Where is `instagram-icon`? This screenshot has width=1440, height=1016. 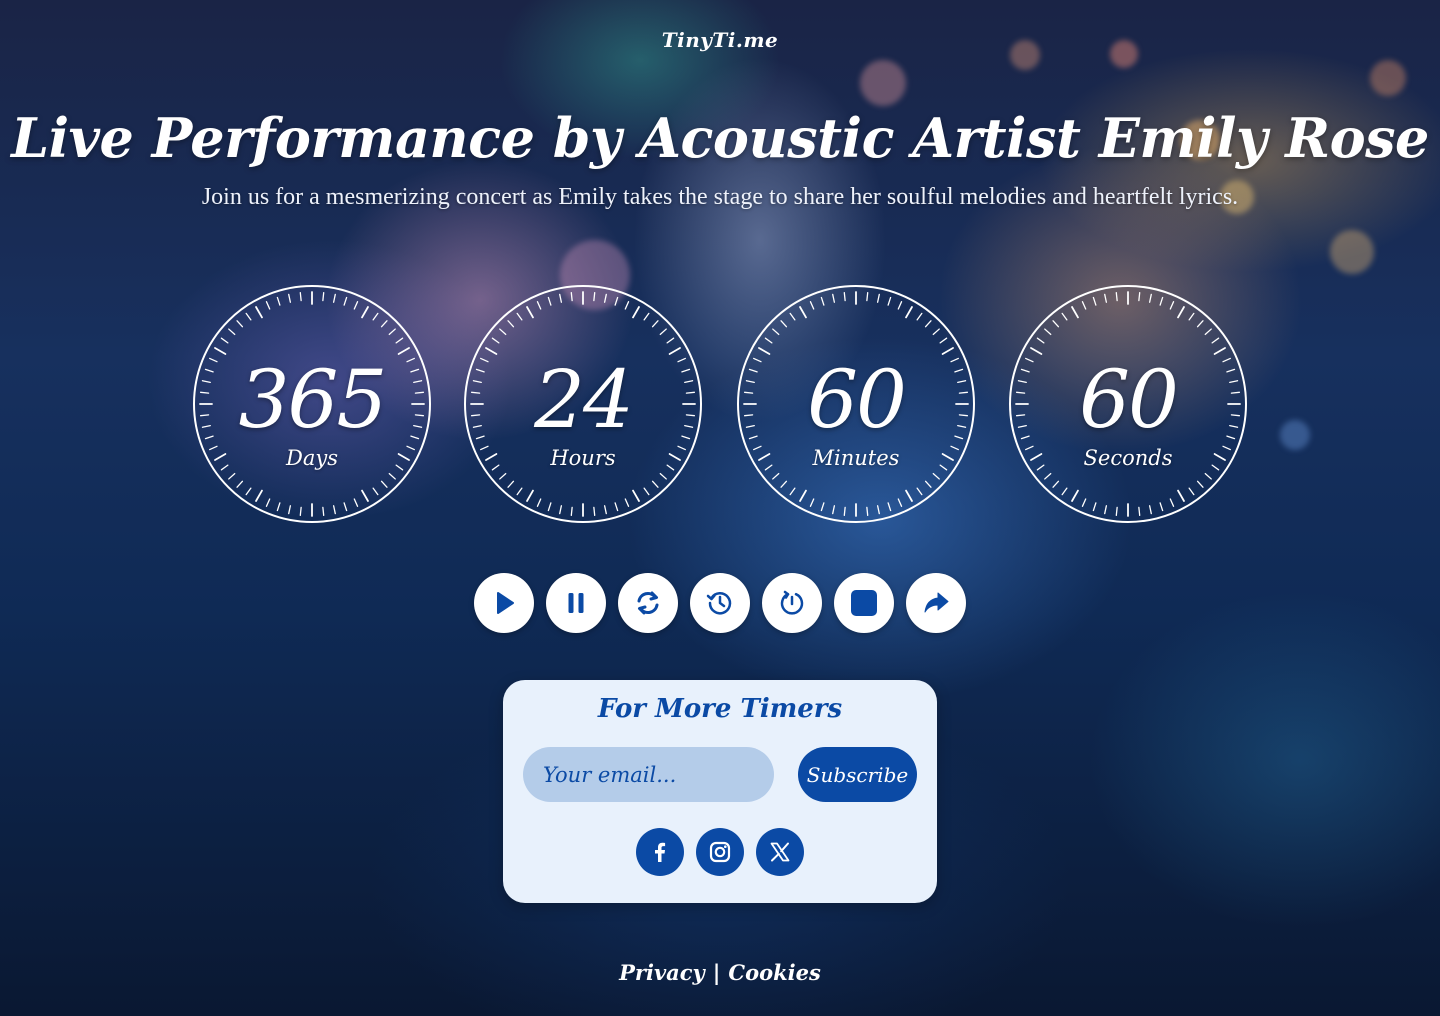 instagram-icon is located at coordinates (720, 852).